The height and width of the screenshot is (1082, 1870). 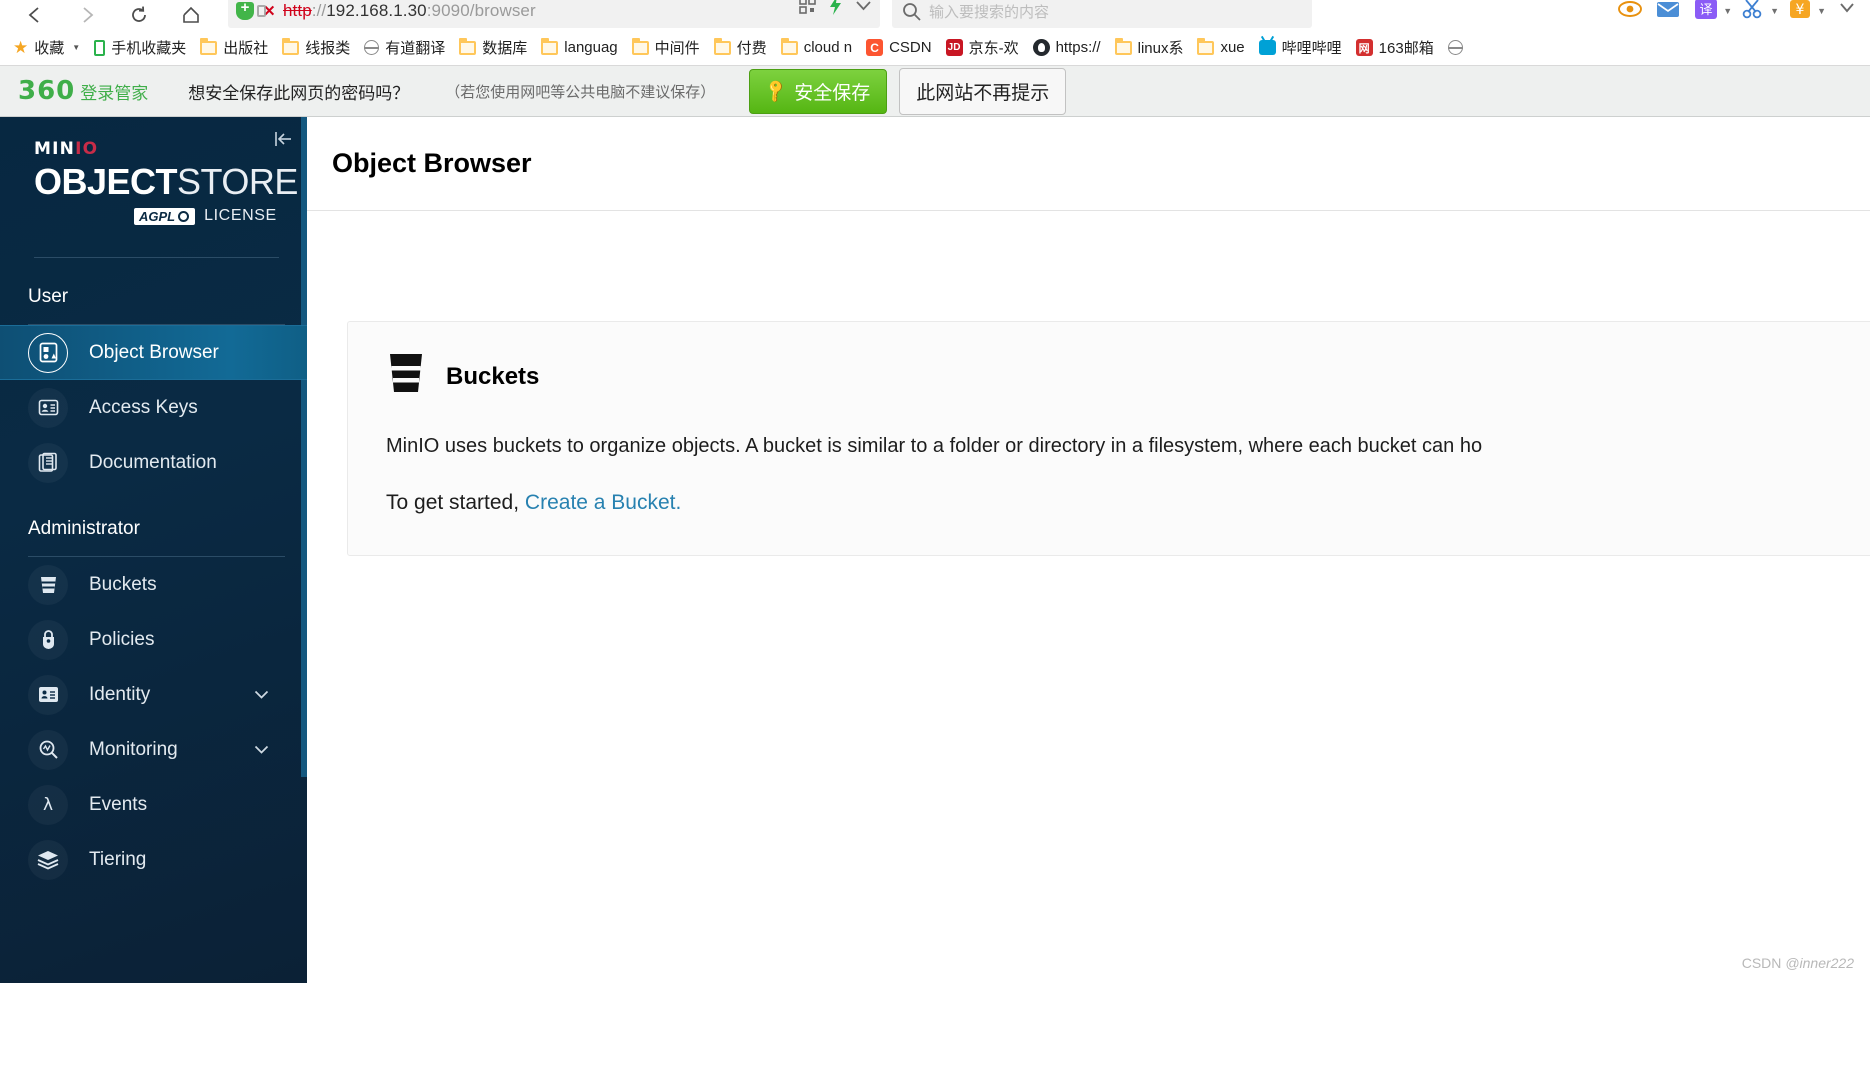 I want to click on more-menu-icon, so click(x=1847, y=13).